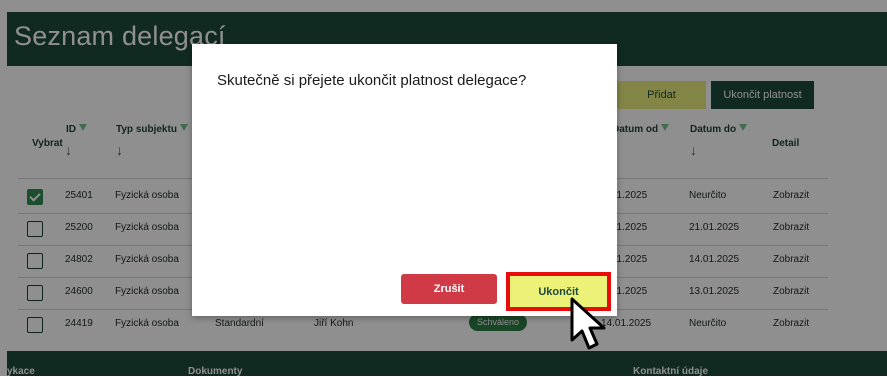 Image resolution: width=887 pixels, height=377 pixels. Describe the element at coordinates (449, 289) in the screenshot. I see `cancel-button: Zrušit` at that location.